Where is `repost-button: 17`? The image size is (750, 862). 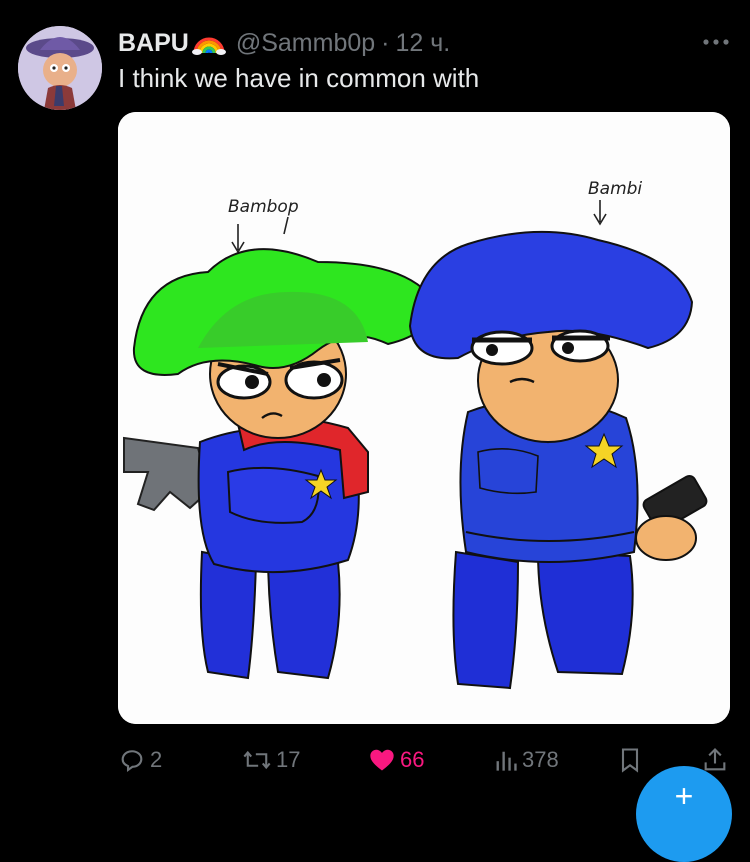 repost-button: 17 is located at coordinates (271, 760).